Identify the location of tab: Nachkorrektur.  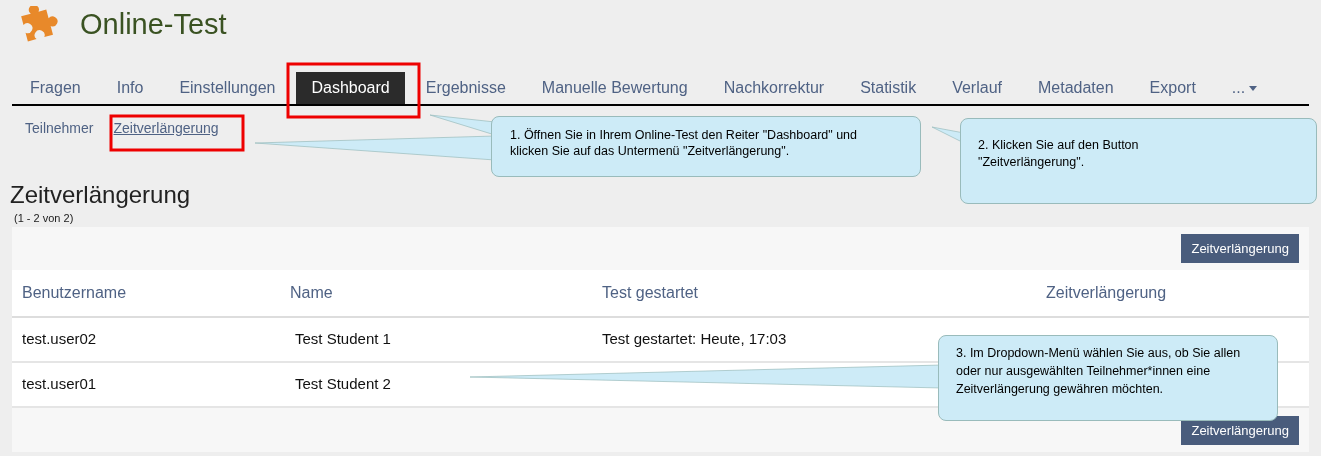
(774, 88).